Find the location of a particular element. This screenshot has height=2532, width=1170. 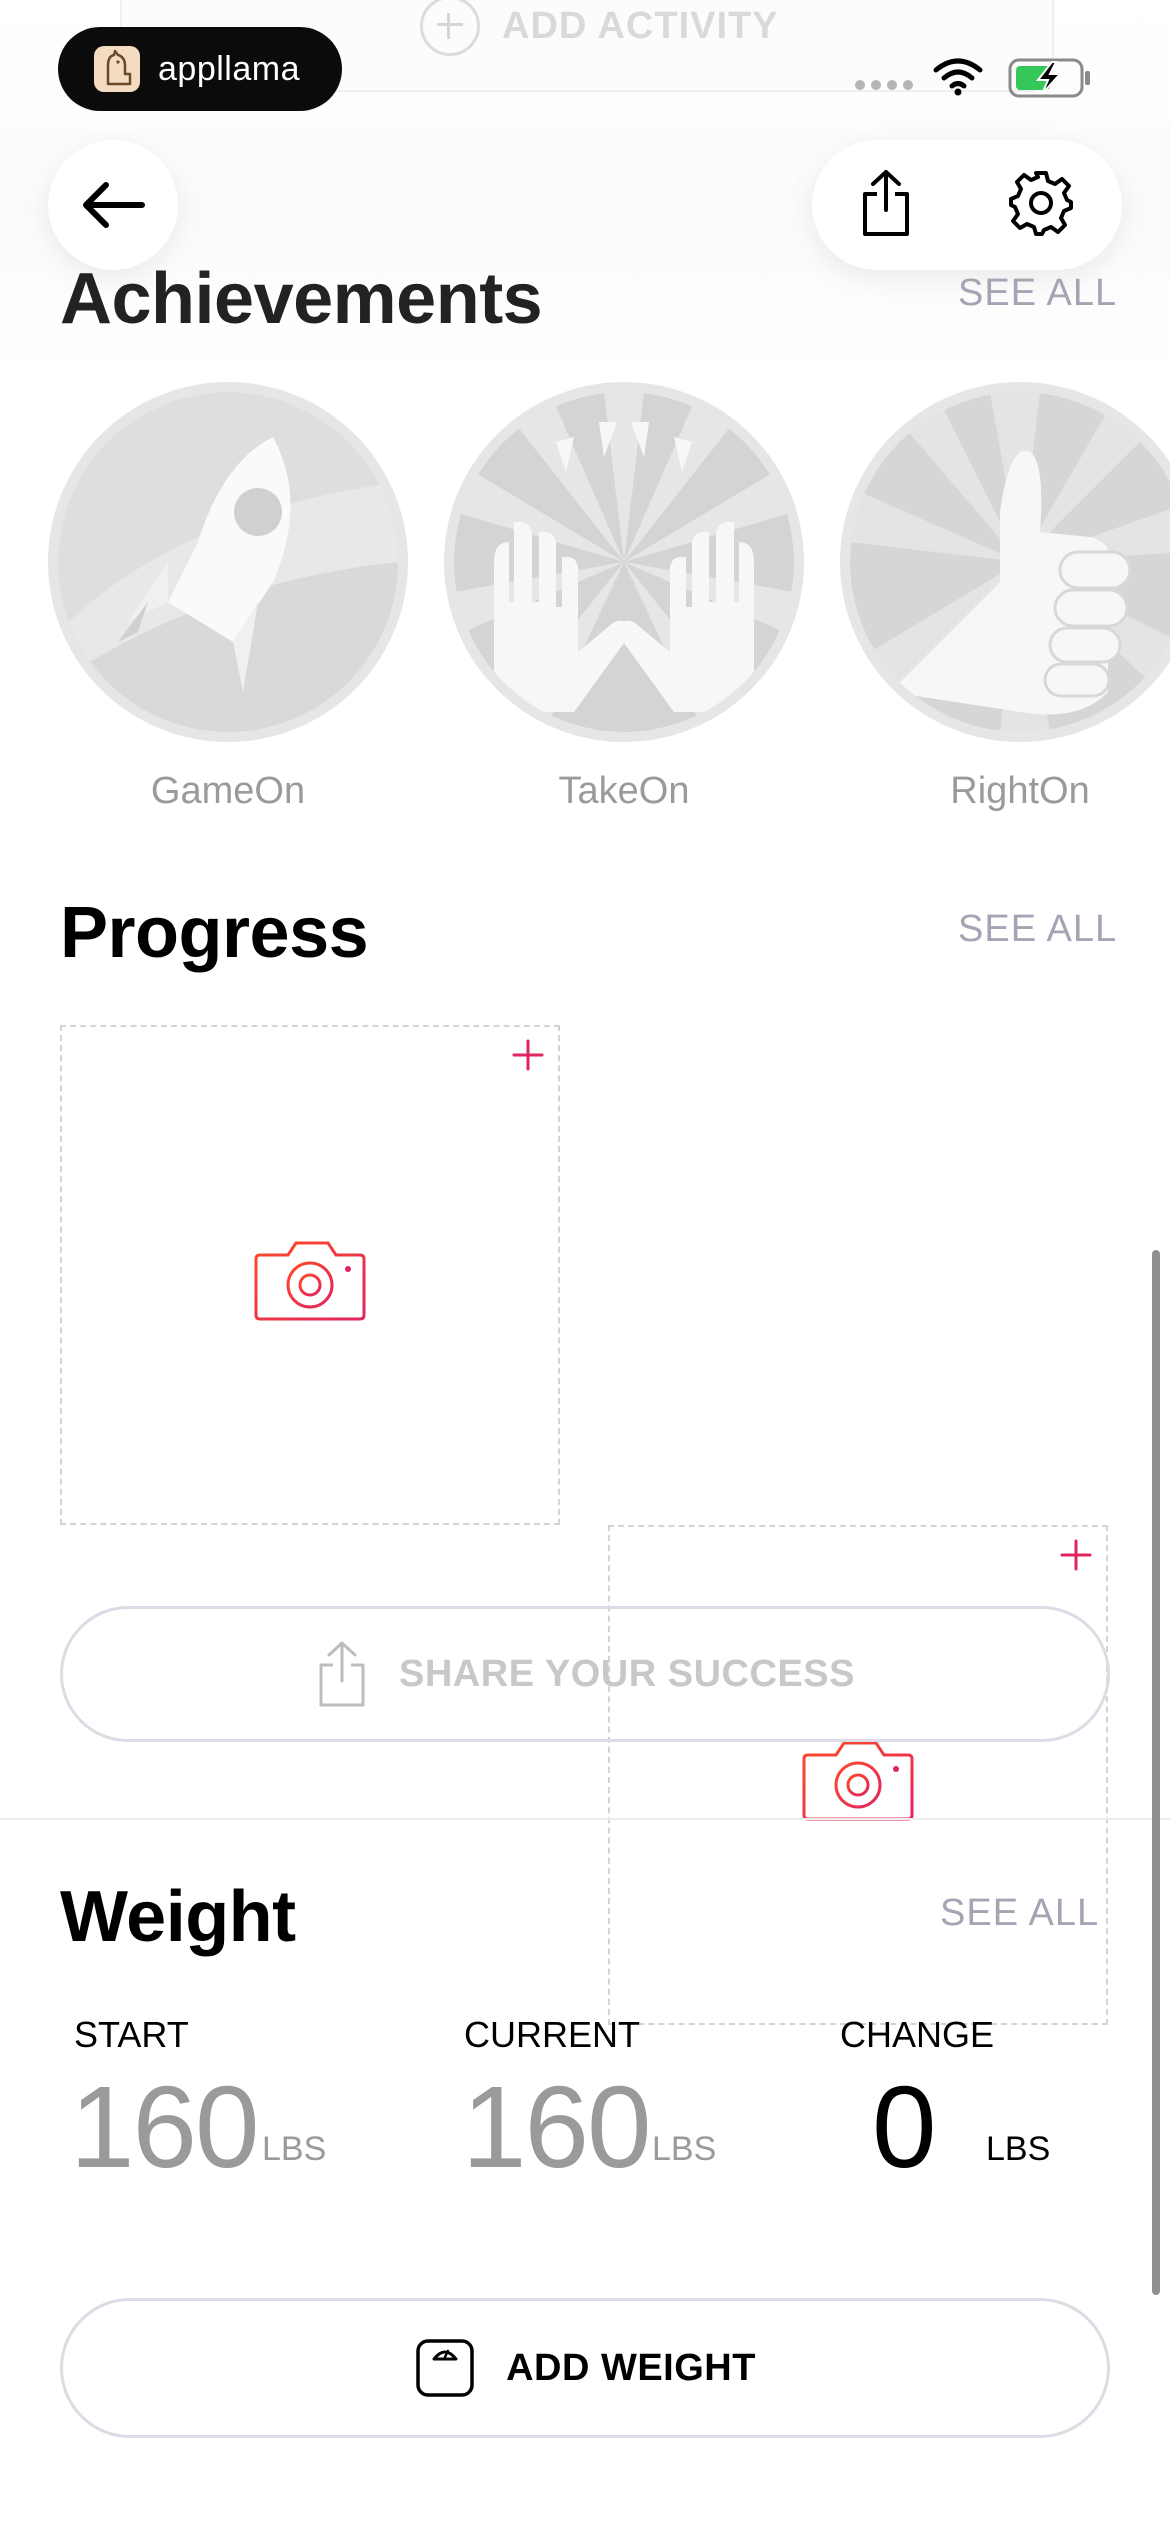

add-circle-icon is located at coordinates (450, 28).